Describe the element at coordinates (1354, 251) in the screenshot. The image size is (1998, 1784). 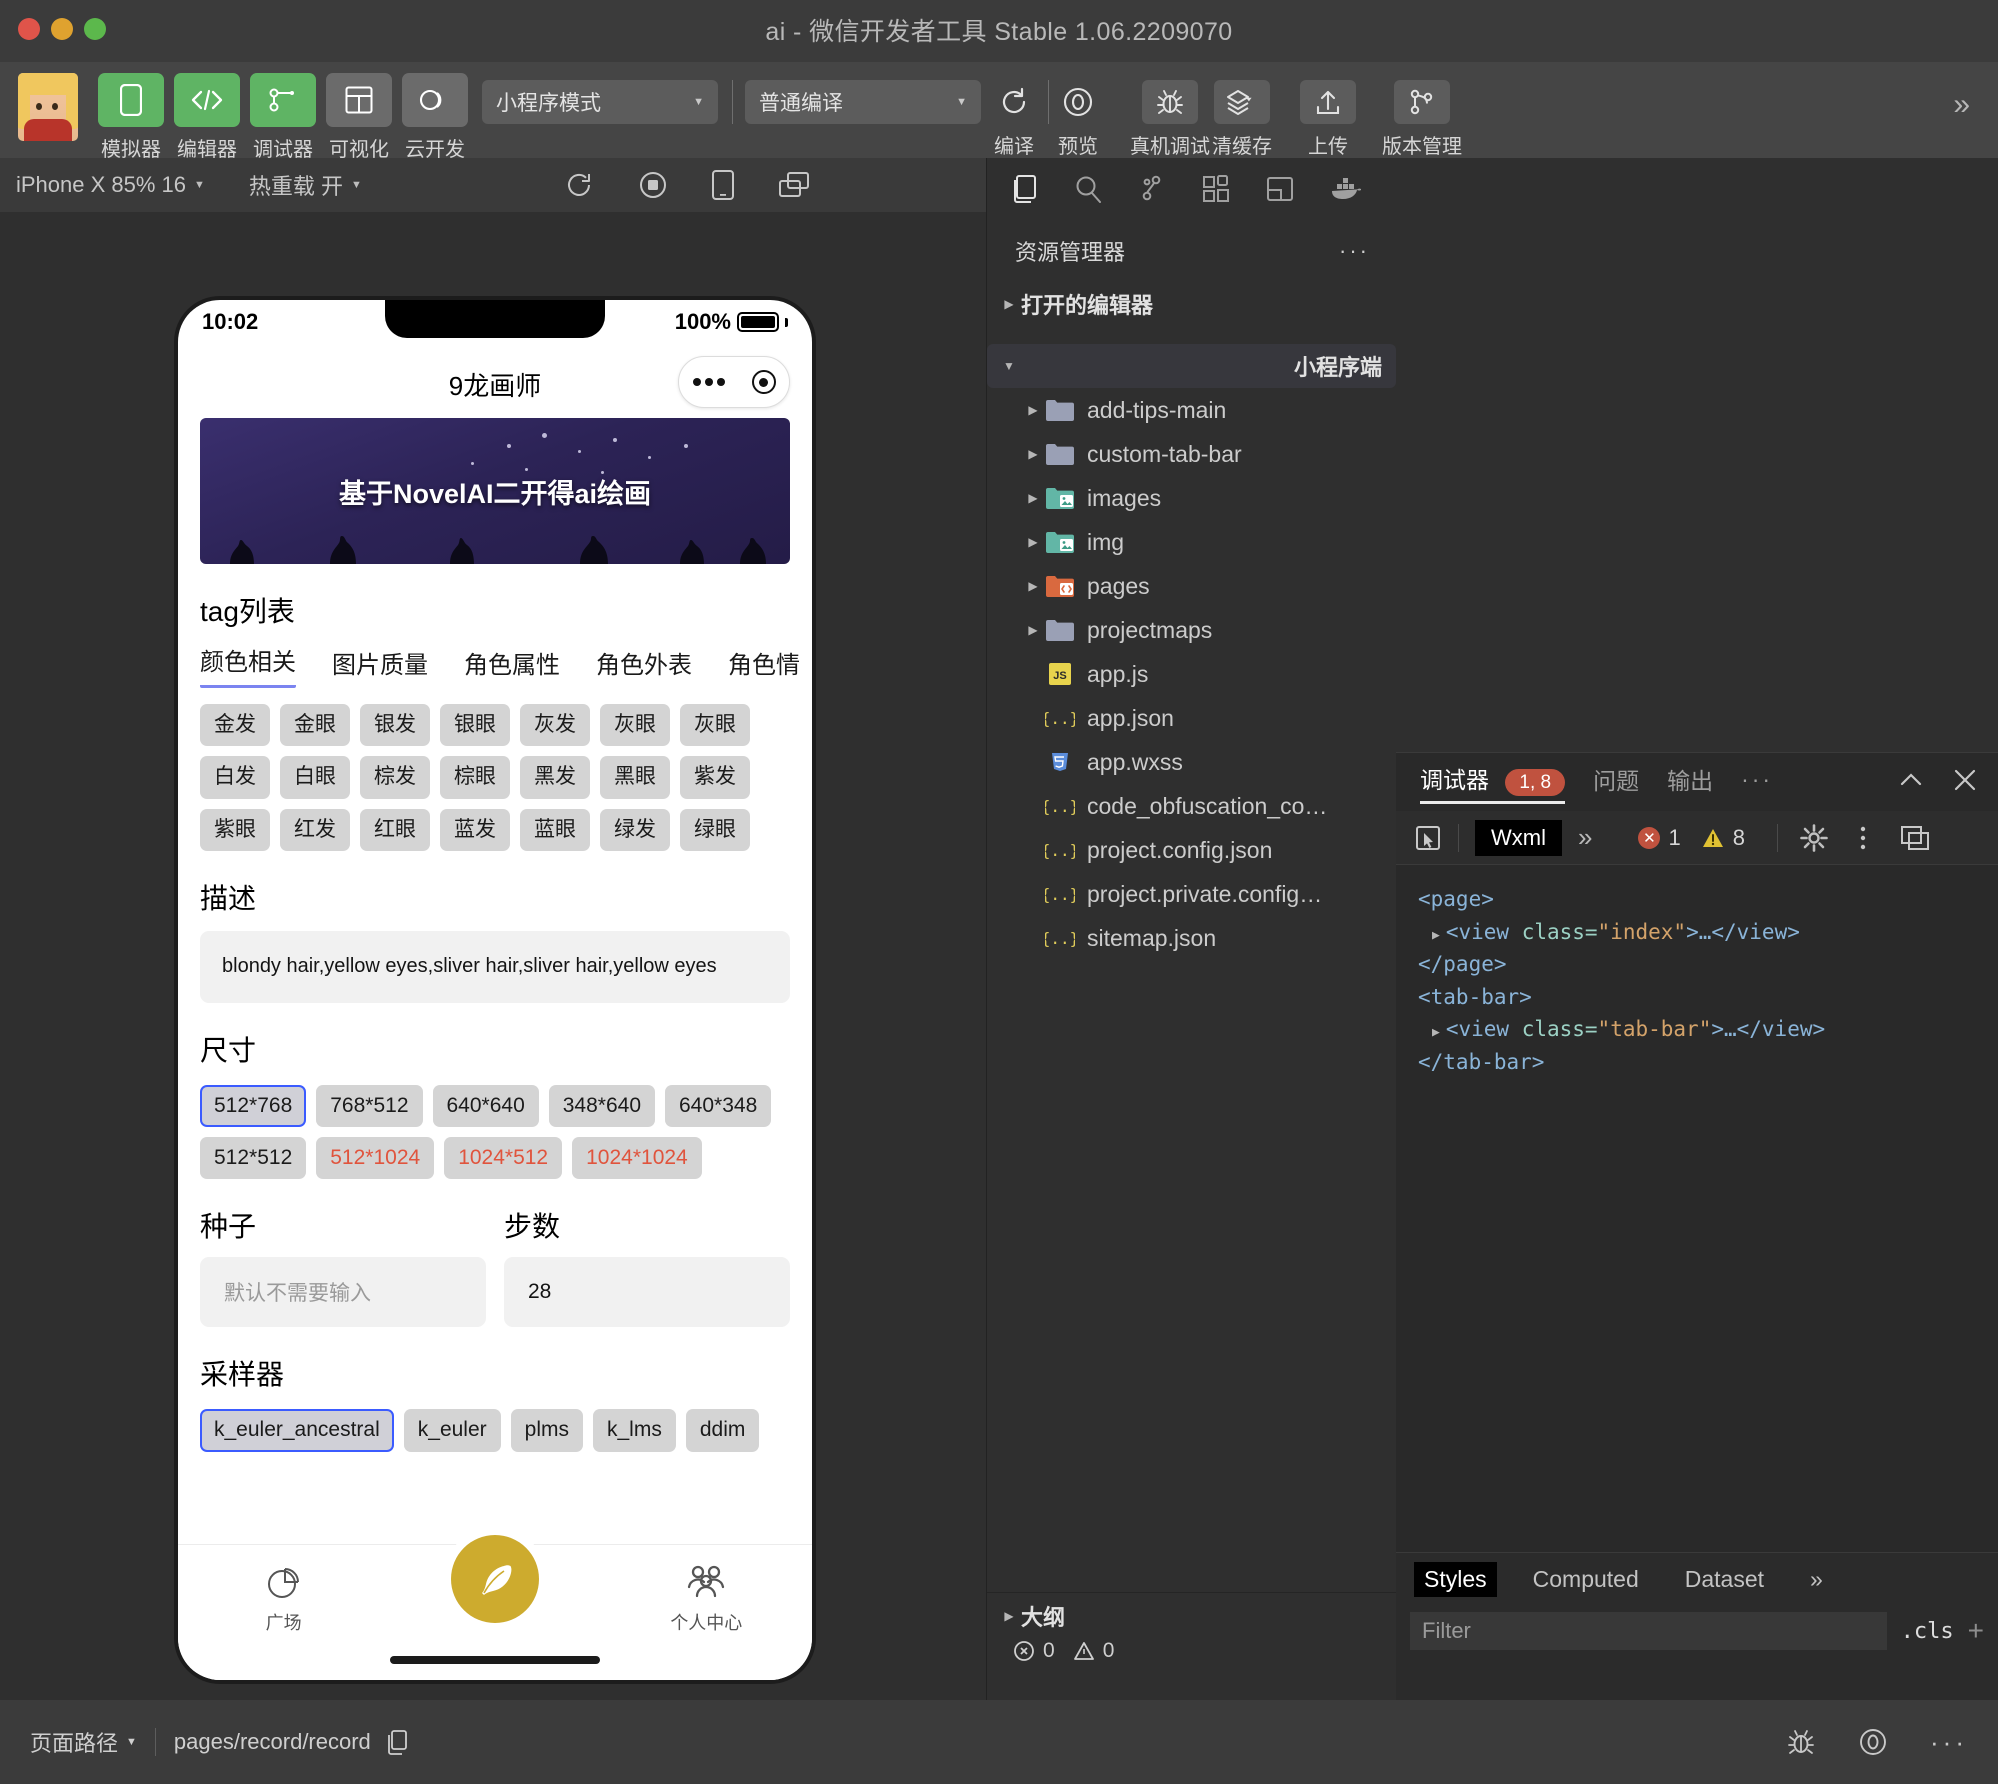
I see `explorer-more-button: ···` at that location.